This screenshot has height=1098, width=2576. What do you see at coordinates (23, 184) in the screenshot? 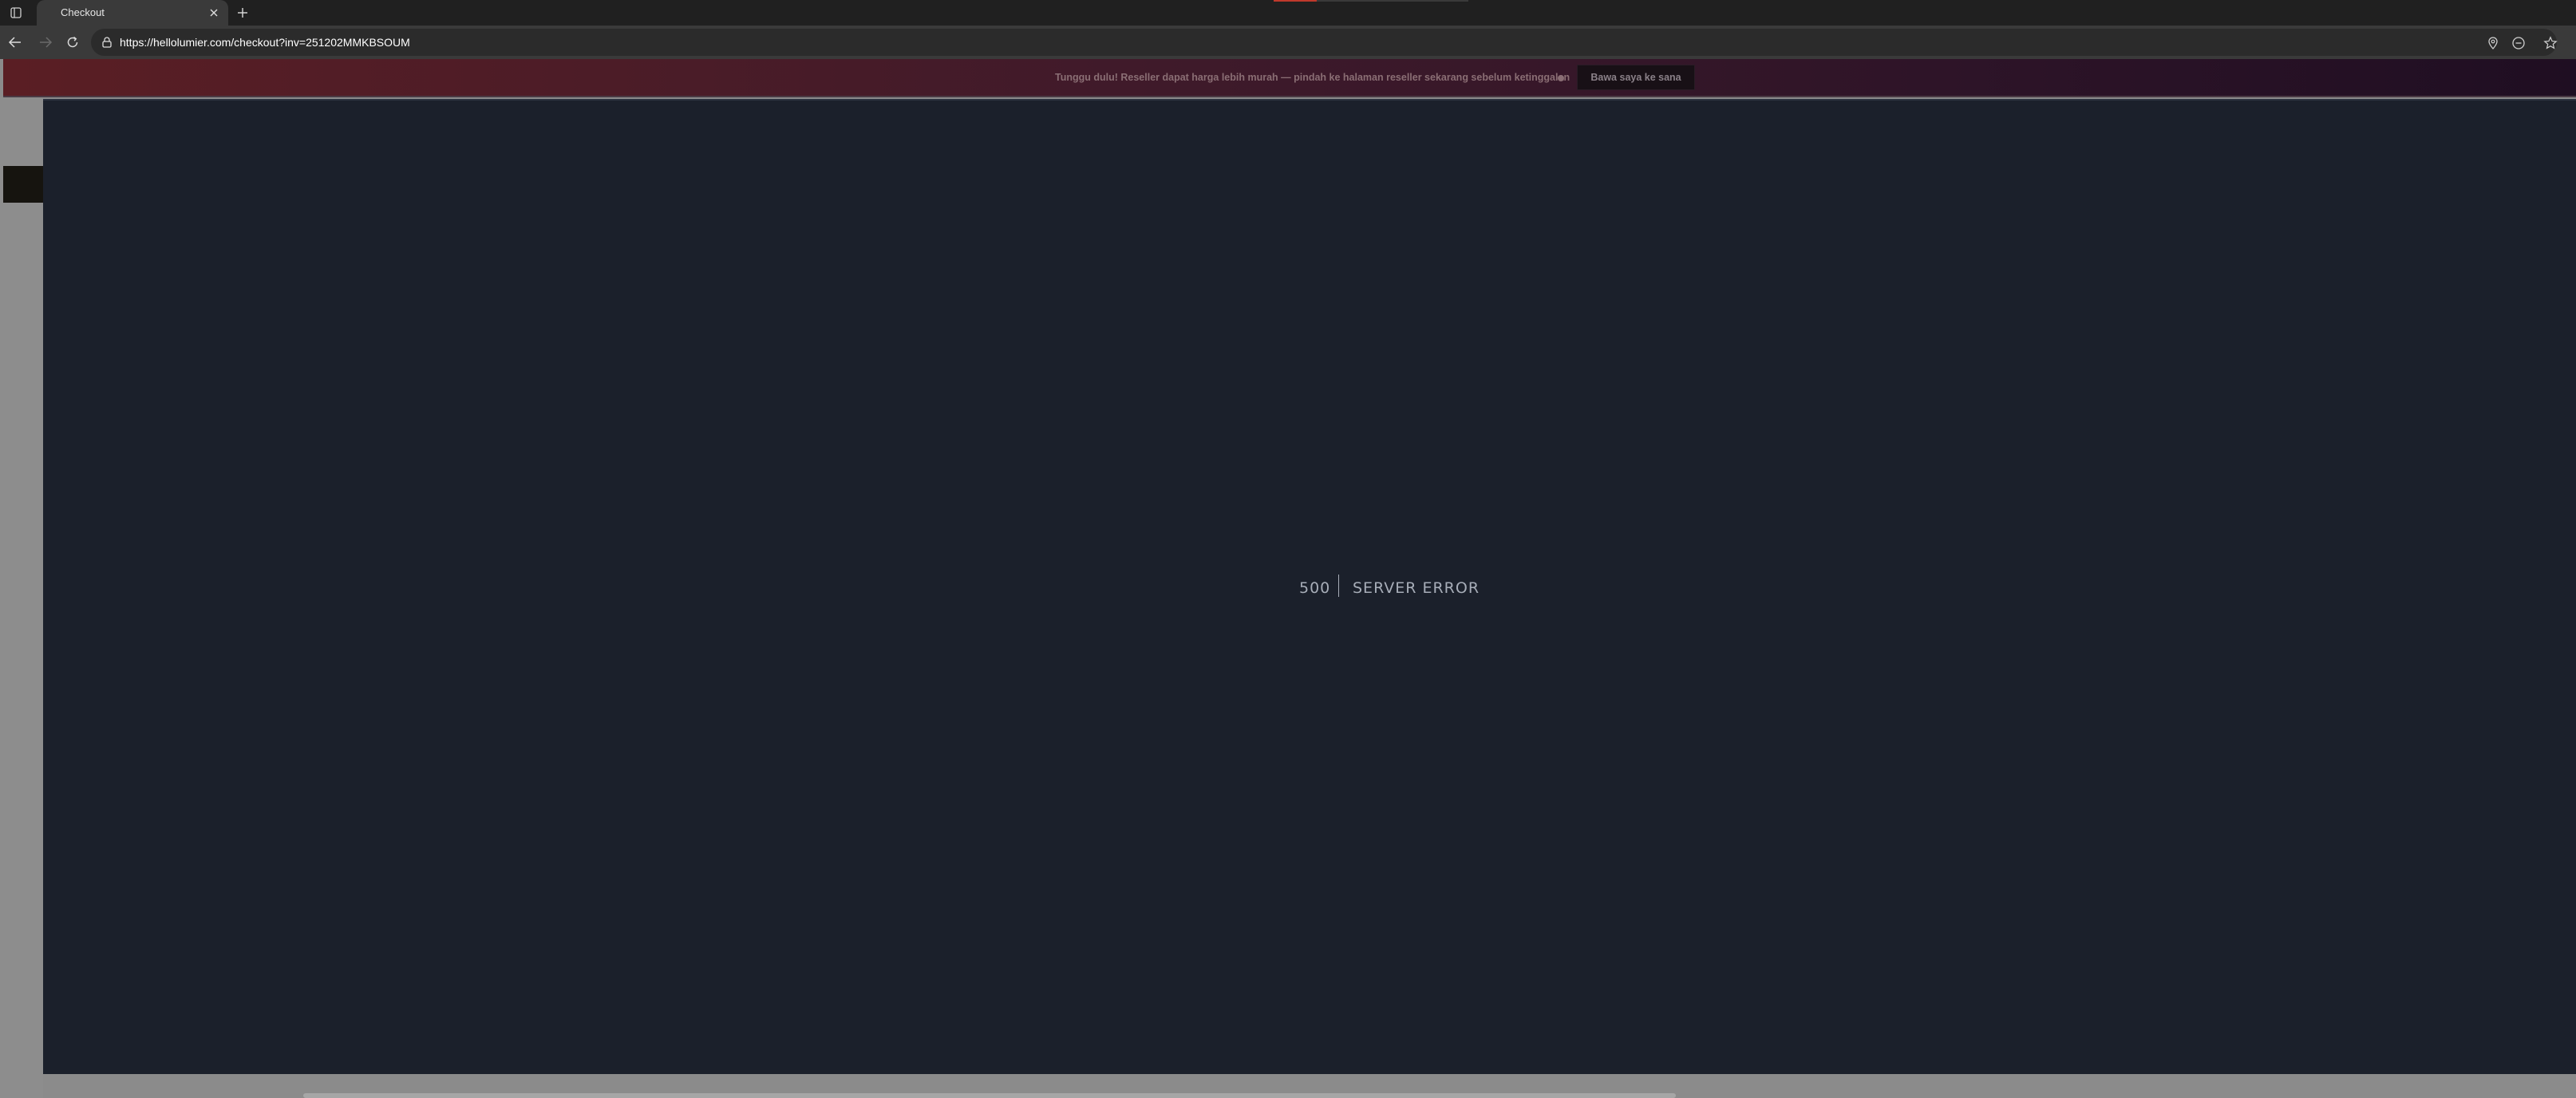
I see `background-dark-block` at bounding box center [23, 184].